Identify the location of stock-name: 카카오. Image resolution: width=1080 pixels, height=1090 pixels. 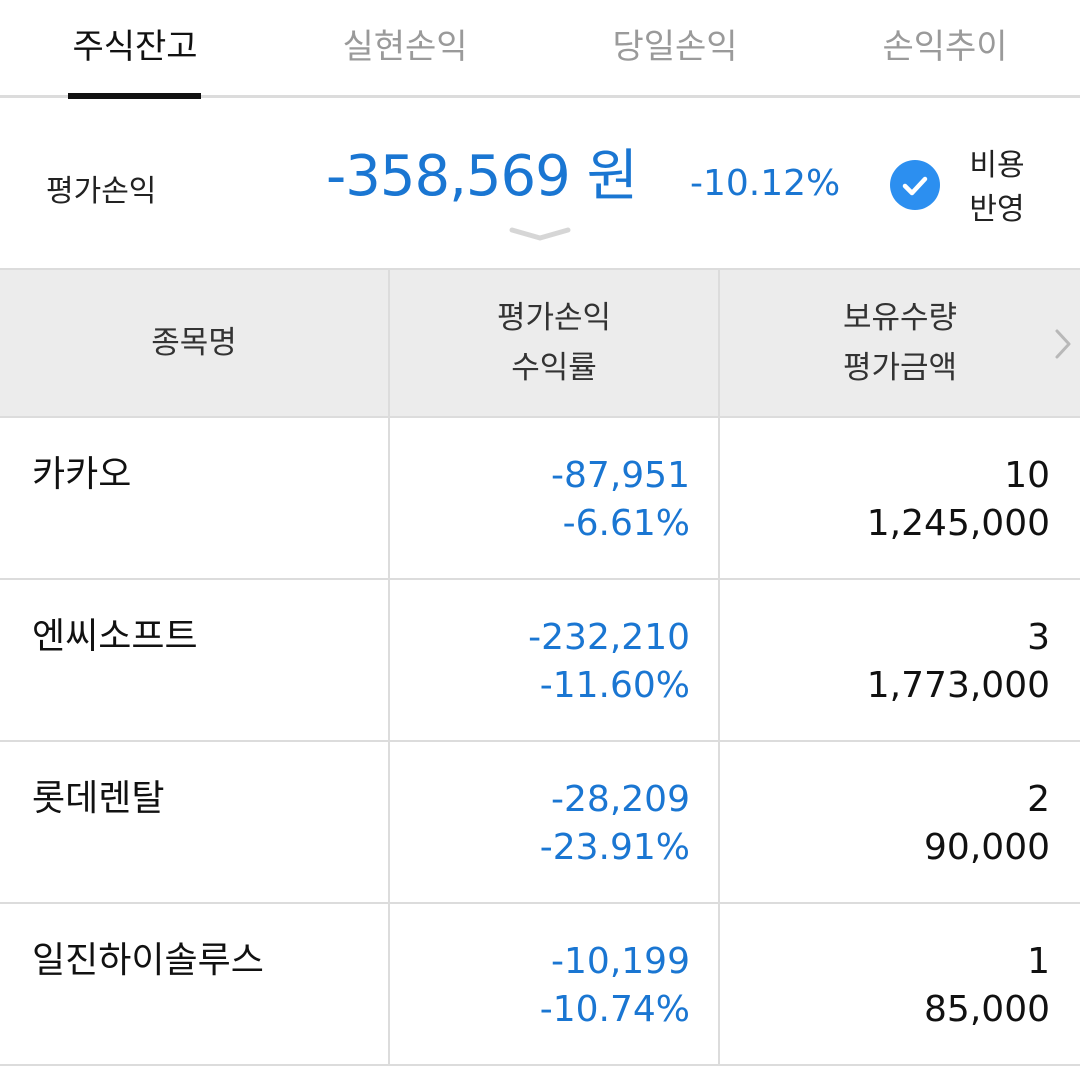
(82, 474).